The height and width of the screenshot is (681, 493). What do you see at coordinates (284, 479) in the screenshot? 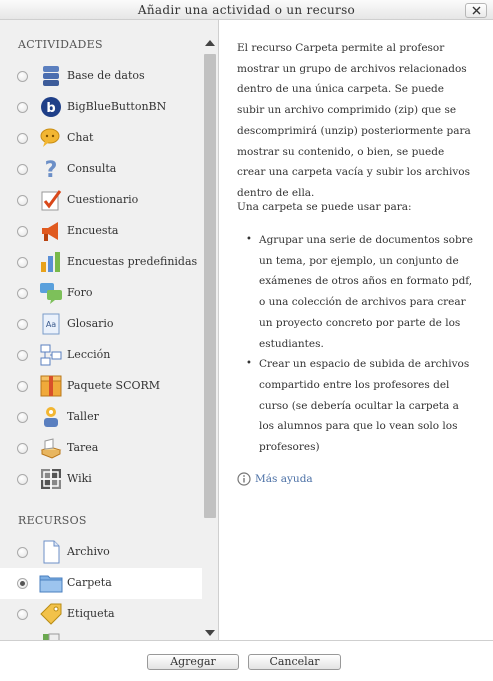
I see `more-help-text: Más ayuda` at bounding box center [284, 479].